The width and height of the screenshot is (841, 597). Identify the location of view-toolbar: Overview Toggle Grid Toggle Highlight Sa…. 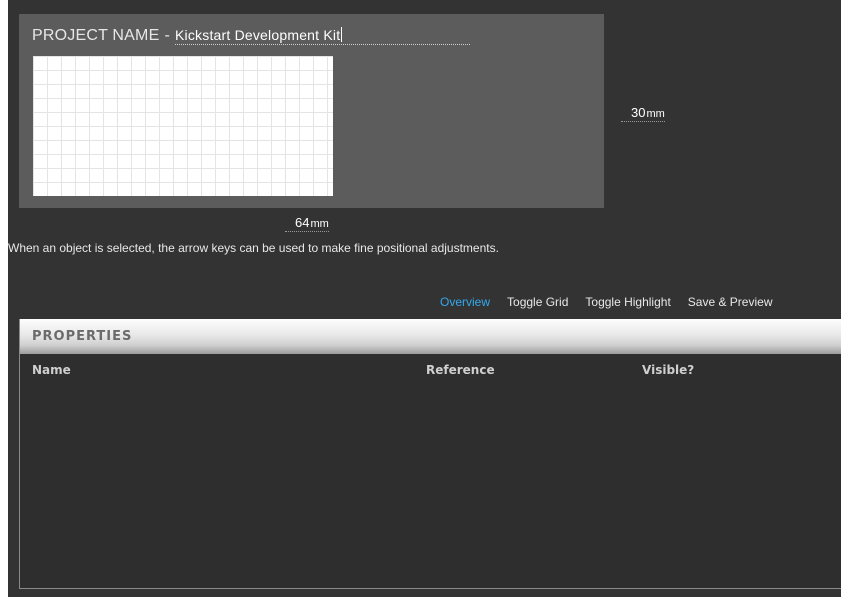
(606, 303).